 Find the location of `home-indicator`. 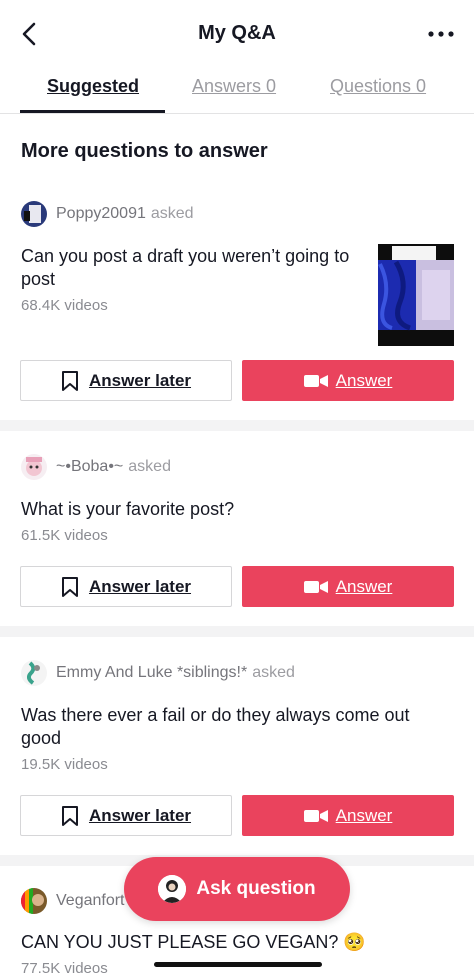

home-indicator is located at coordinates (238, 964).